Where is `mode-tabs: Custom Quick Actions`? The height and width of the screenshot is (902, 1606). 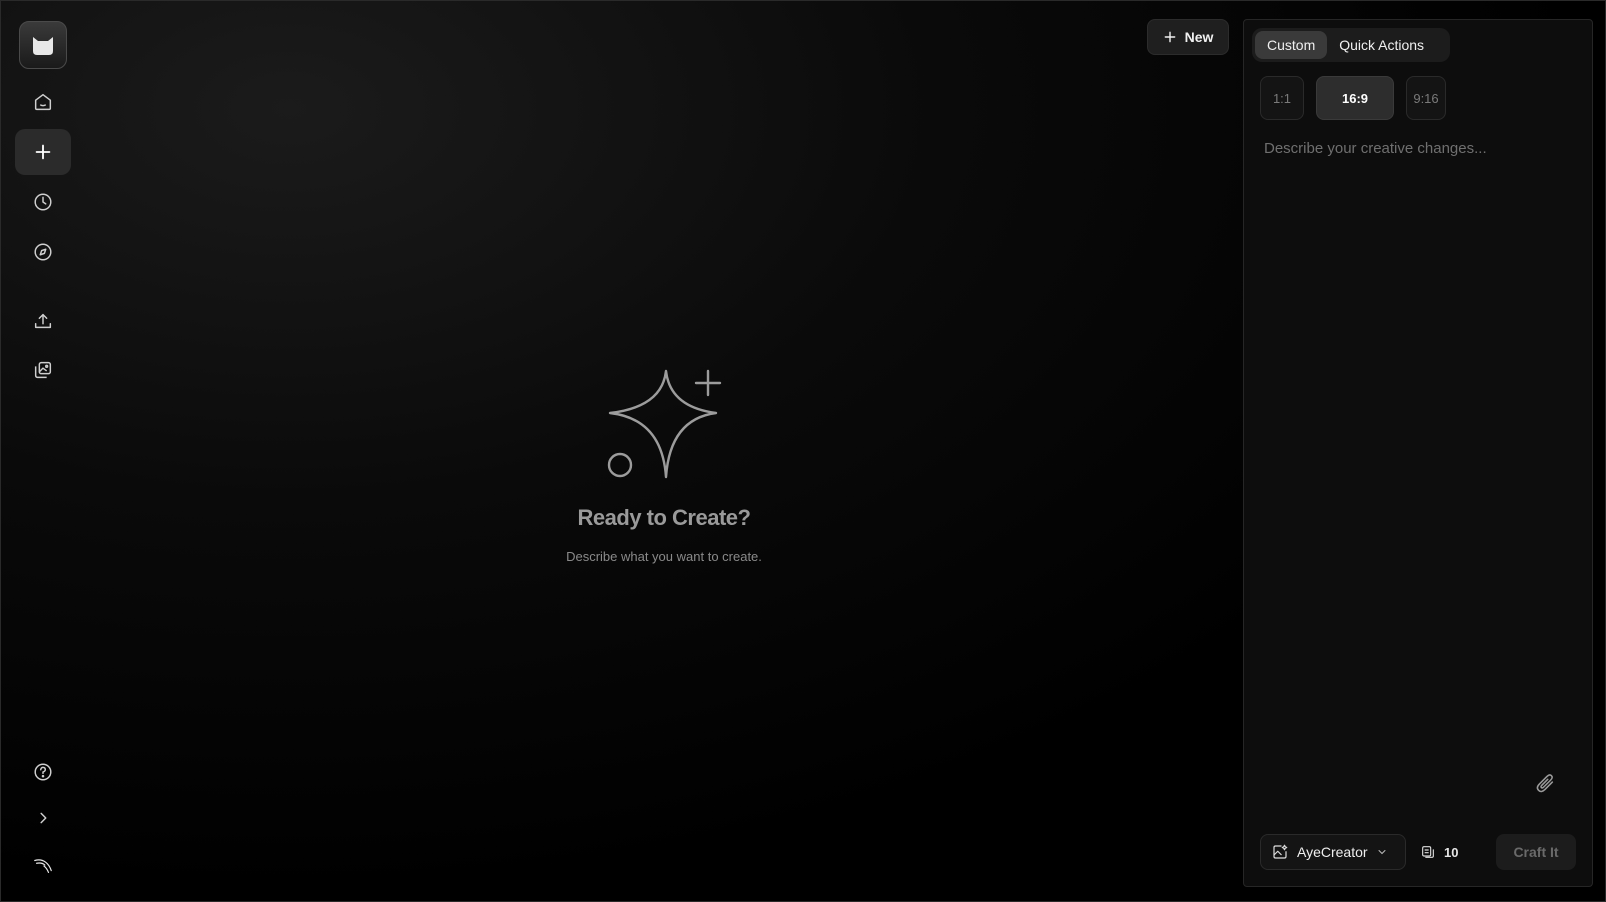 mode-tabs: Custom Quick Actions is located at coordinates (1351, 45).